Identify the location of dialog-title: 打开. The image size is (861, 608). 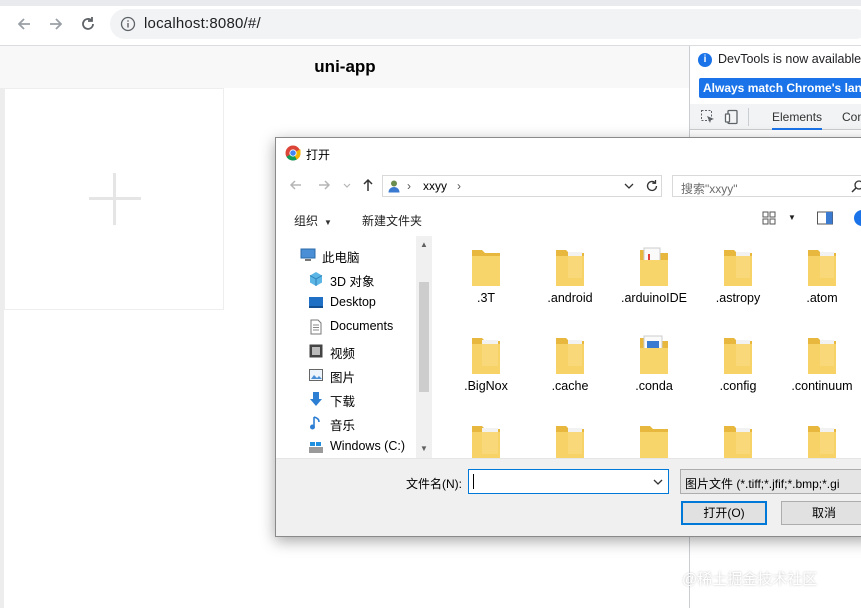
(318, 155).